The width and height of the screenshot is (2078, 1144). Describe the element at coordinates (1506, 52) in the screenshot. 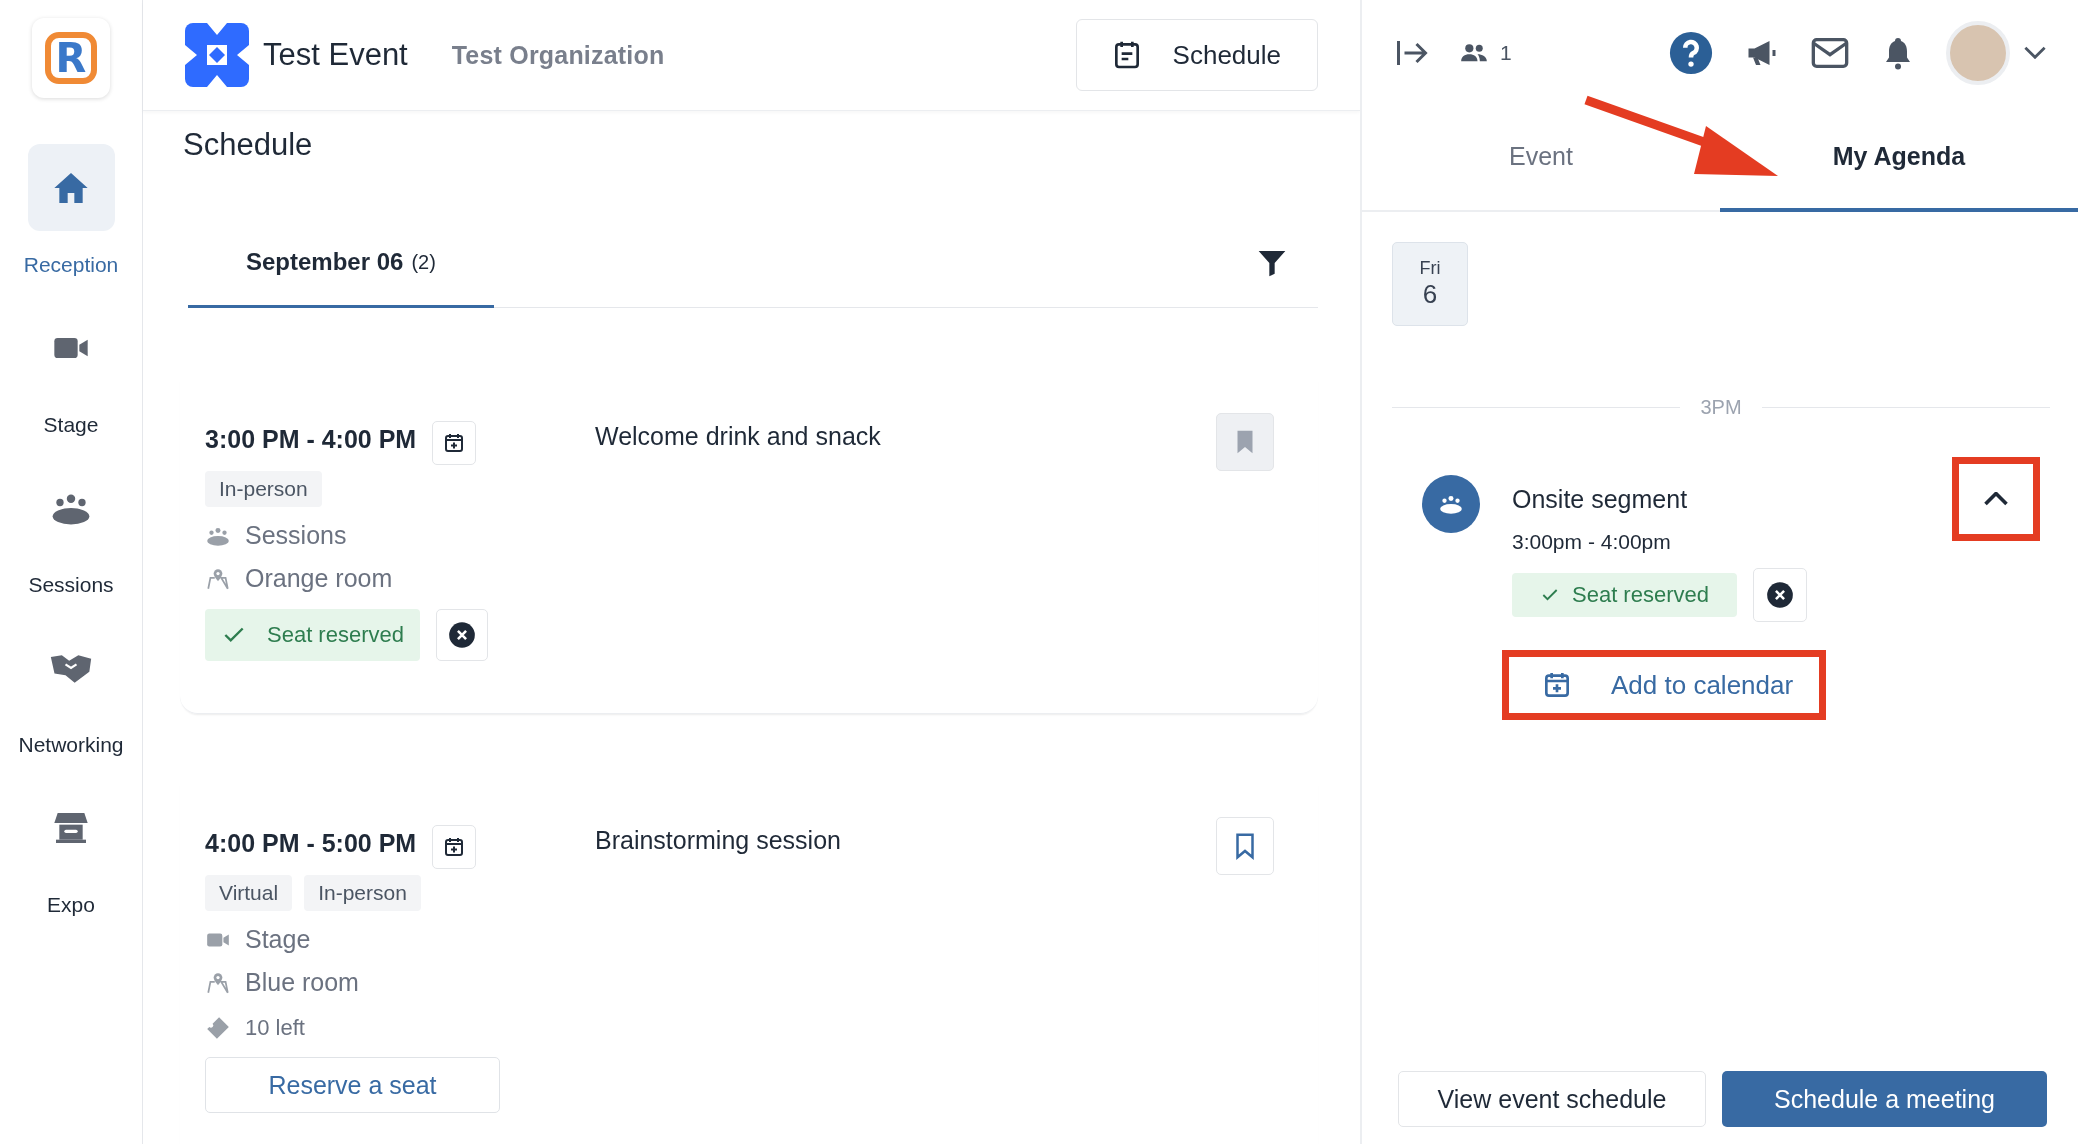

I see `attendee-count: 1` at that location.